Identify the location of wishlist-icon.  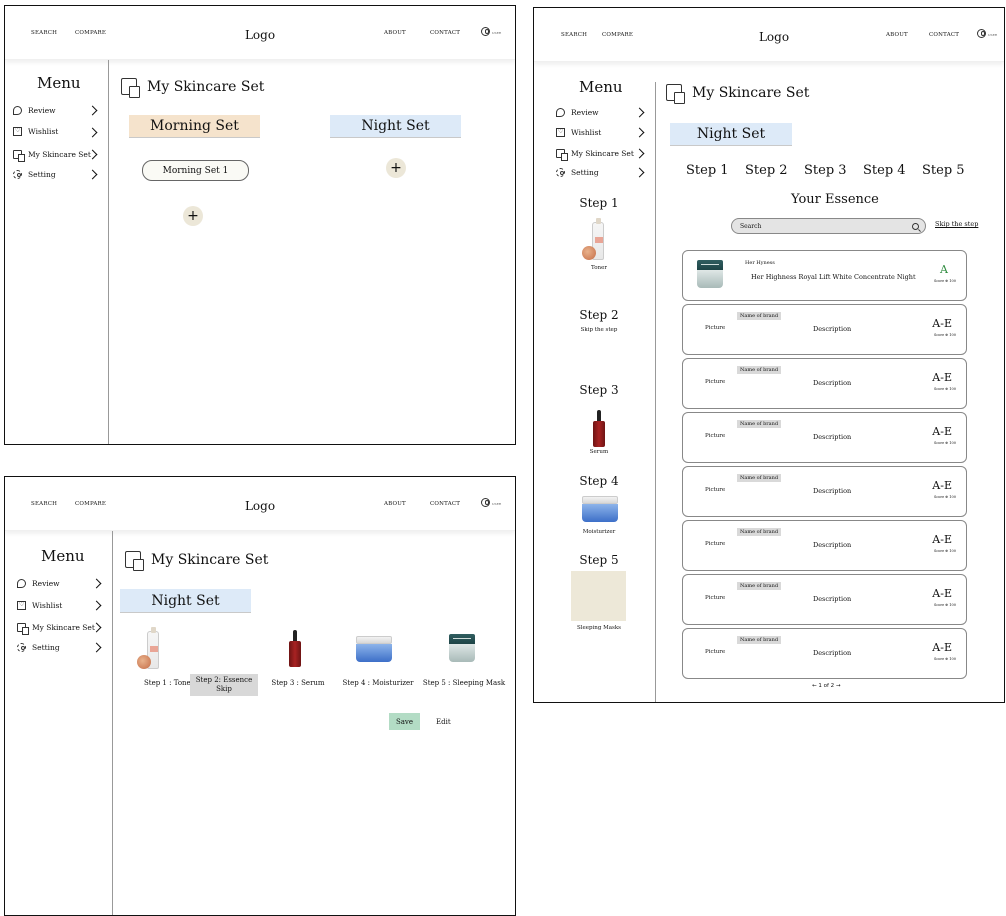
(21, 605).